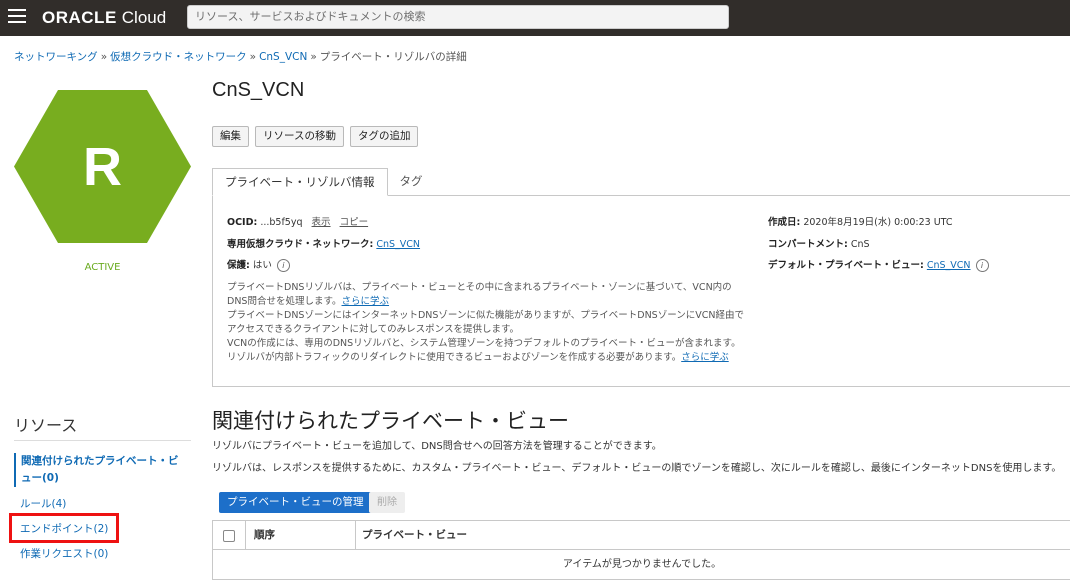 This screenshot has width=1070, height=580. I want to click on divider, so click(102, 440).